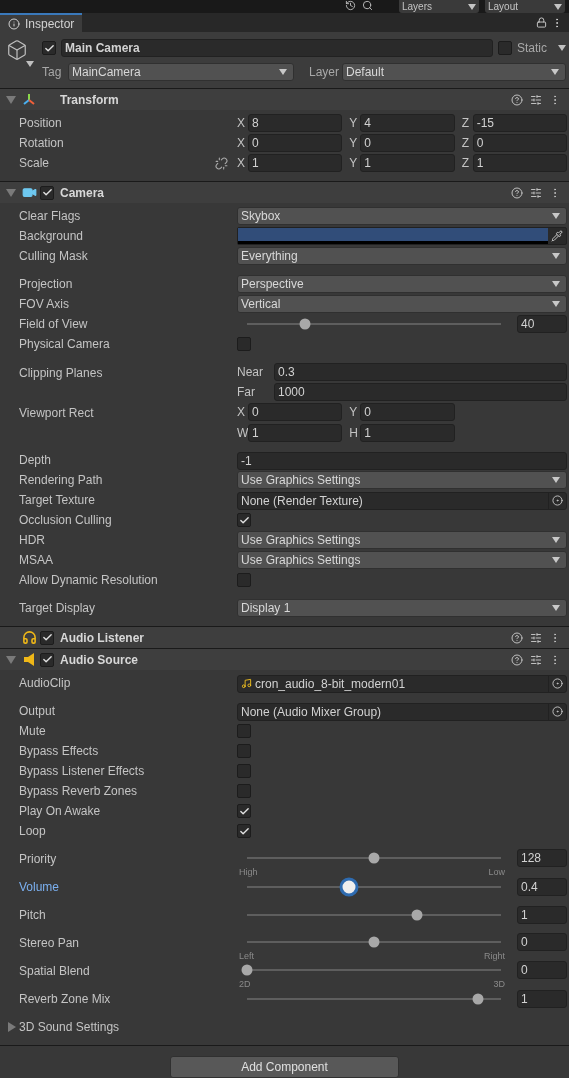 The height and width of the screenshot is (1078, 569). What do you see at coordinates (402, 608) in the screenshot?
I see `dropdown: Display 1` at bounding box center [402, 608].